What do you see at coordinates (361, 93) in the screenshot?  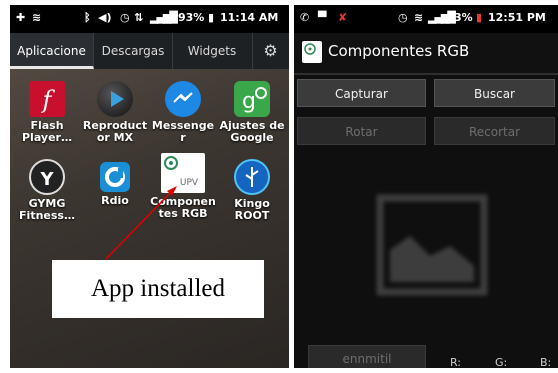 I see `capture-button: Capturar` at bounding box center [361, 93].